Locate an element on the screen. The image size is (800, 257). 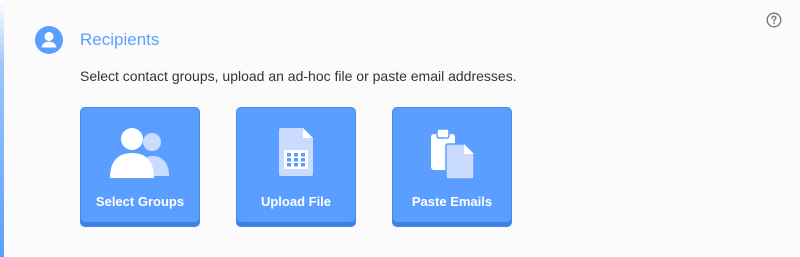
clipboard-paste-icon is located at coordinates (453, 154).